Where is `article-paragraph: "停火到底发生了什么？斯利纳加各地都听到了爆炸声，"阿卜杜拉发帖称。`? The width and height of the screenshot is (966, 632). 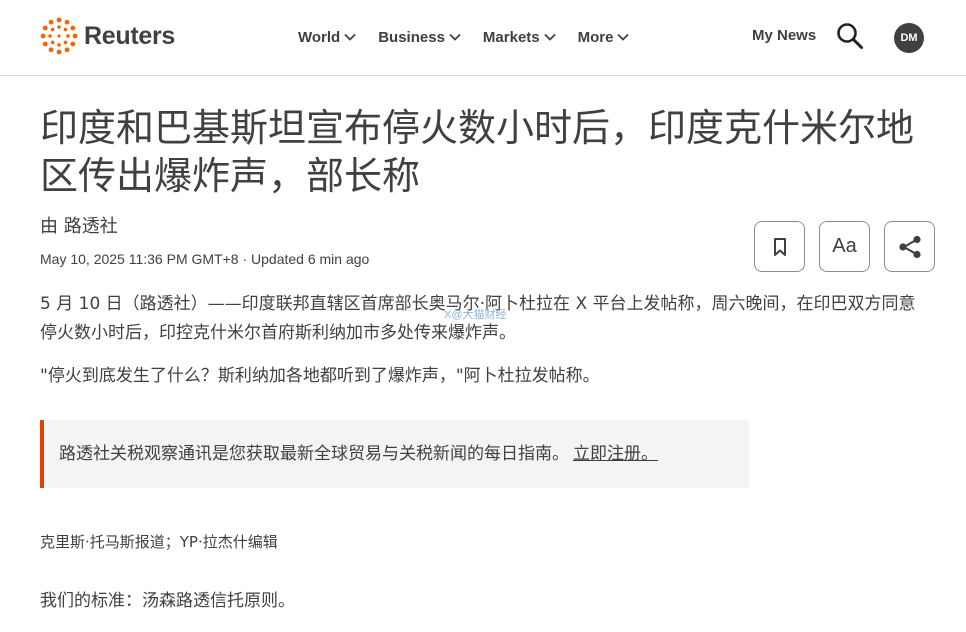 article-paragraph: "停火到底发生了什么？斯利纳加各地都听到了爆炸声，"阿卜杜拉发帖称。 is located at coordinates (320, 376).